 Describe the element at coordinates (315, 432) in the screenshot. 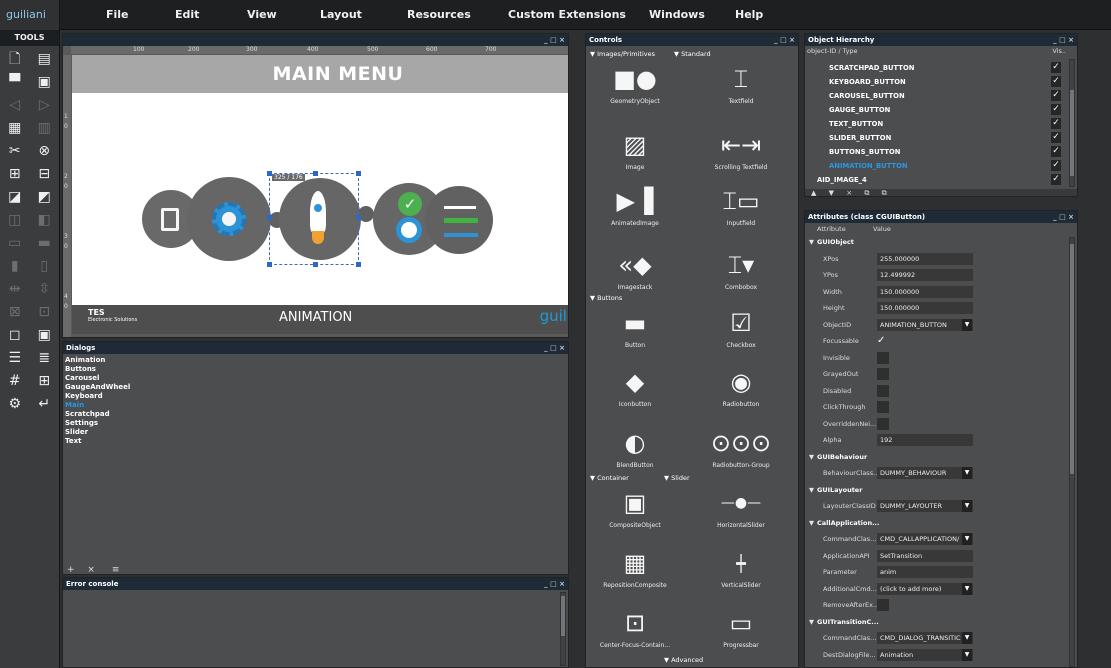

I see `dialog-item-slider: Slider` at that location.